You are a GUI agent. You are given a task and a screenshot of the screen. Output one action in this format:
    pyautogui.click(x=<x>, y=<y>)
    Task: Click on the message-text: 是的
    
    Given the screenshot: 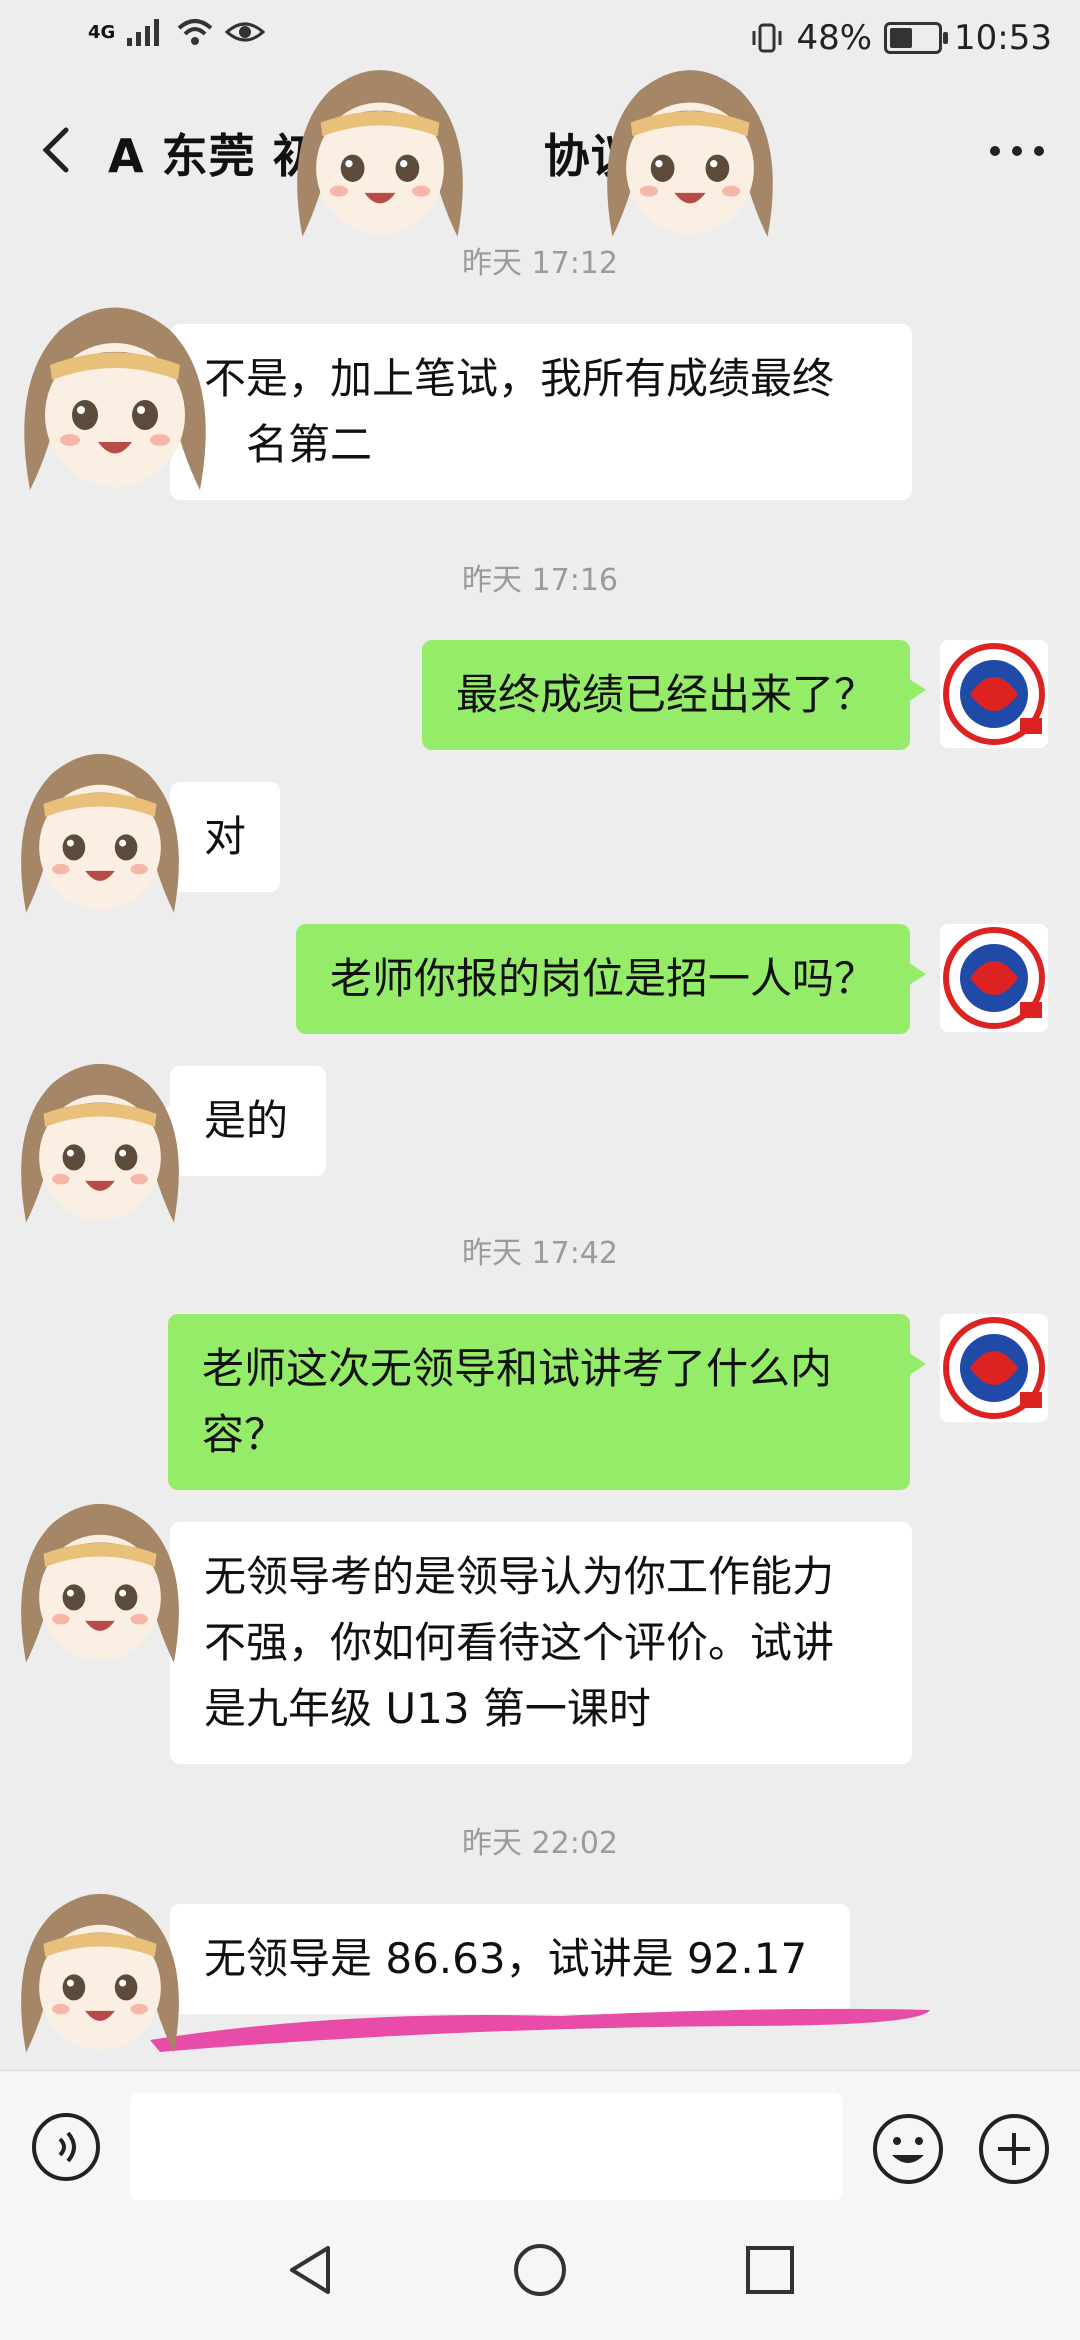 What is the action you would take?
    pyautogui.click(x=246, y=1120)
    